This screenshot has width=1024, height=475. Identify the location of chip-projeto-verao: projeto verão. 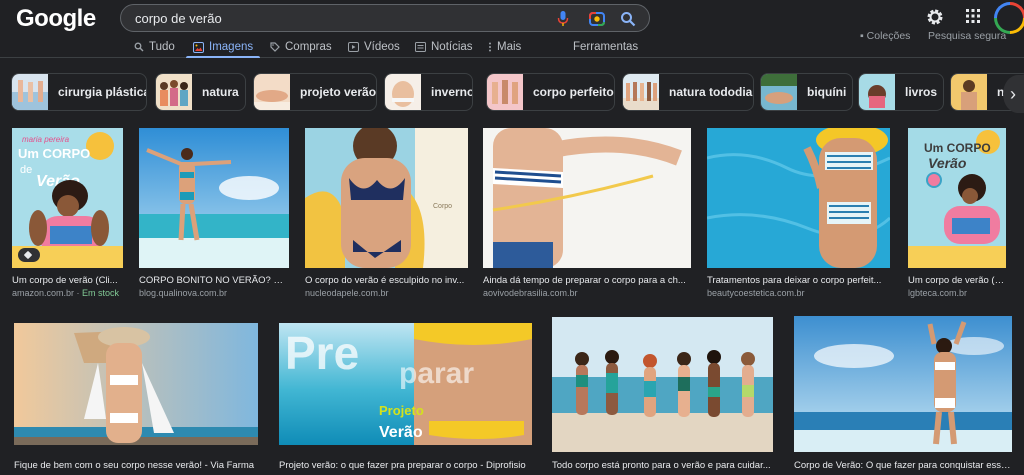
(315, 92).